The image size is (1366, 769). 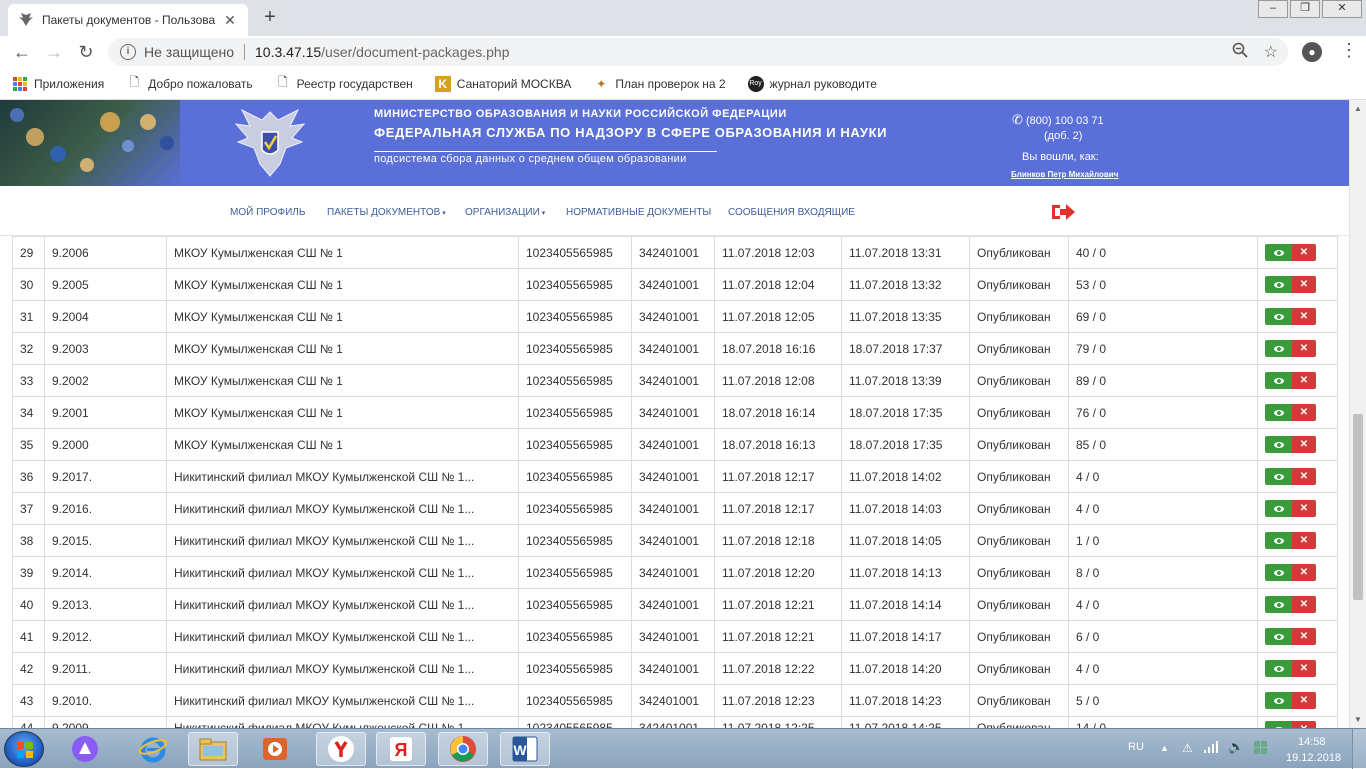 What do you see at coordinates (463, 749) in the screenshot?
I see `chrome-icon` at bounding box center [463, 749].